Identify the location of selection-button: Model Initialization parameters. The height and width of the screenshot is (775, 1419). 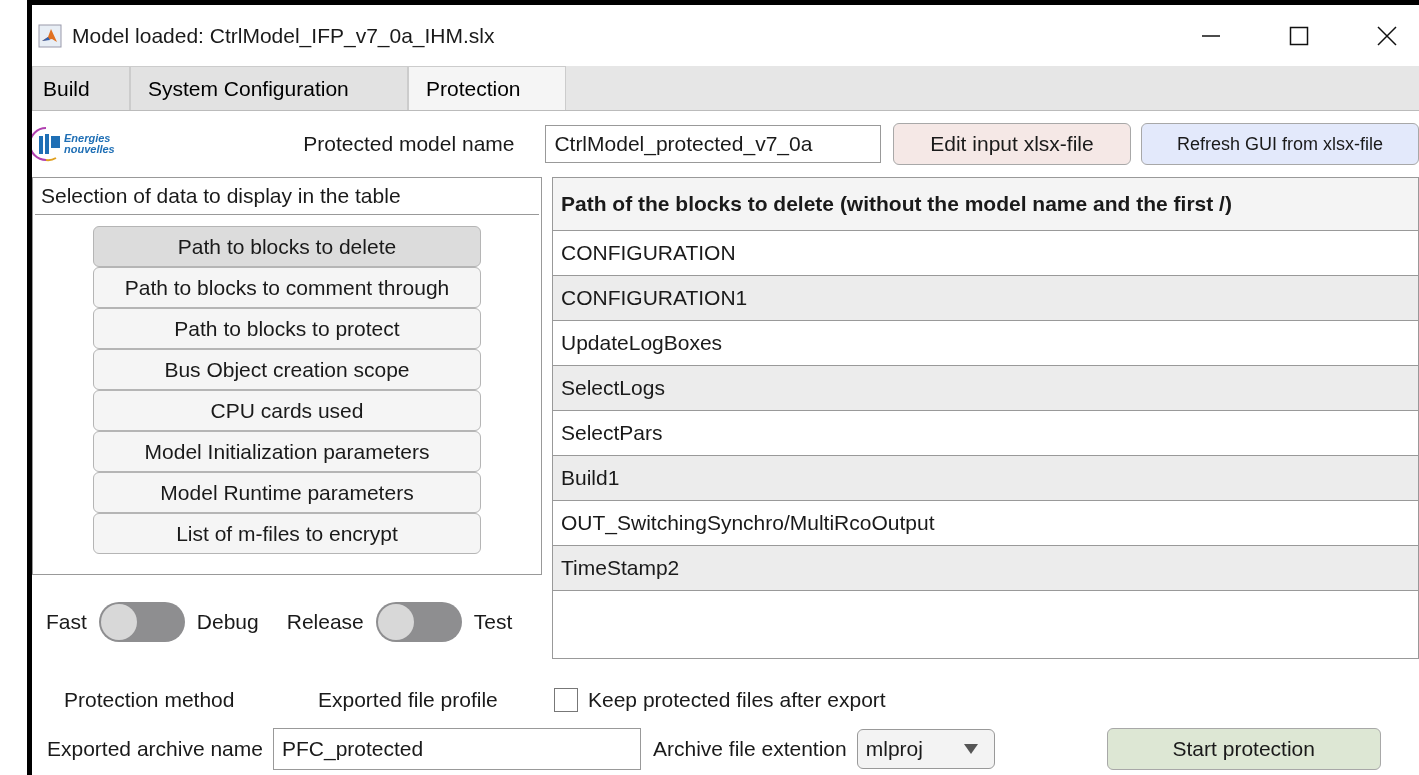
(287, 451).